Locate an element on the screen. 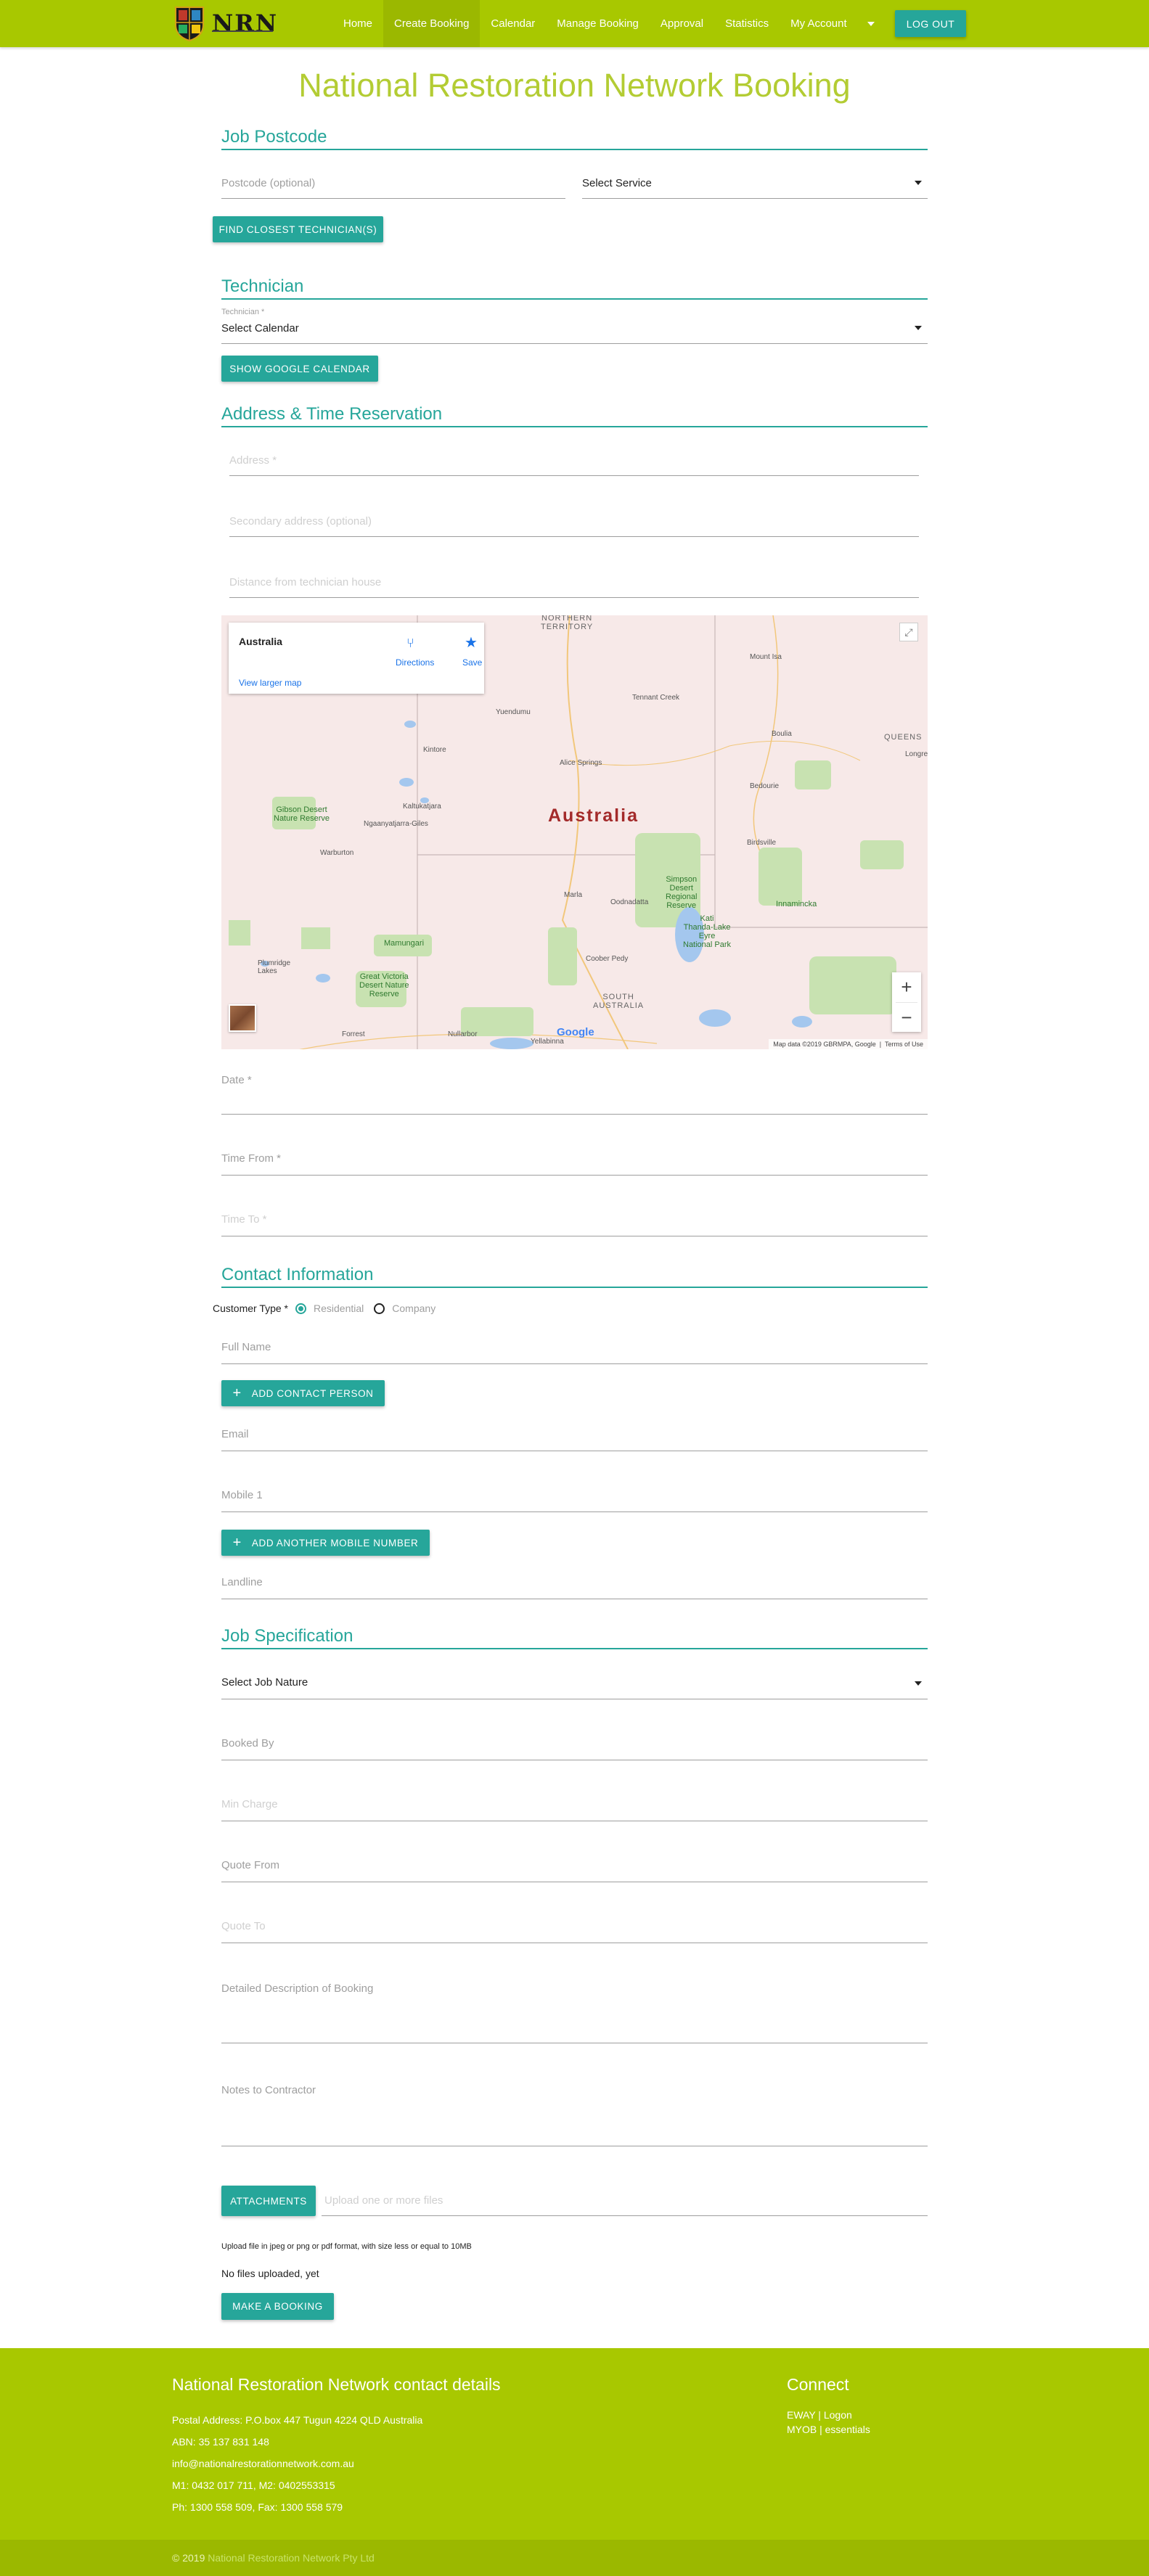 This screenshot has height=2576, width=1149. copyright-prefix: © 2019 is located at coordinates (188, 2558).